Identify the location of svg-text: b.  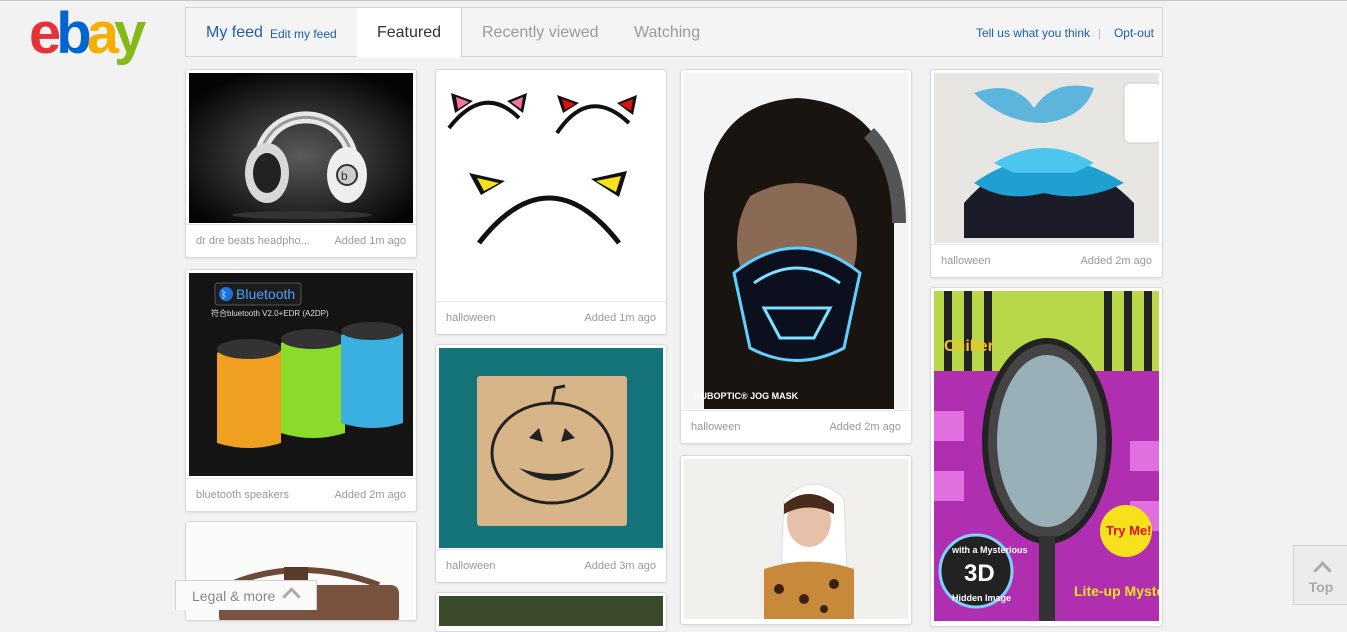
(344, 176).